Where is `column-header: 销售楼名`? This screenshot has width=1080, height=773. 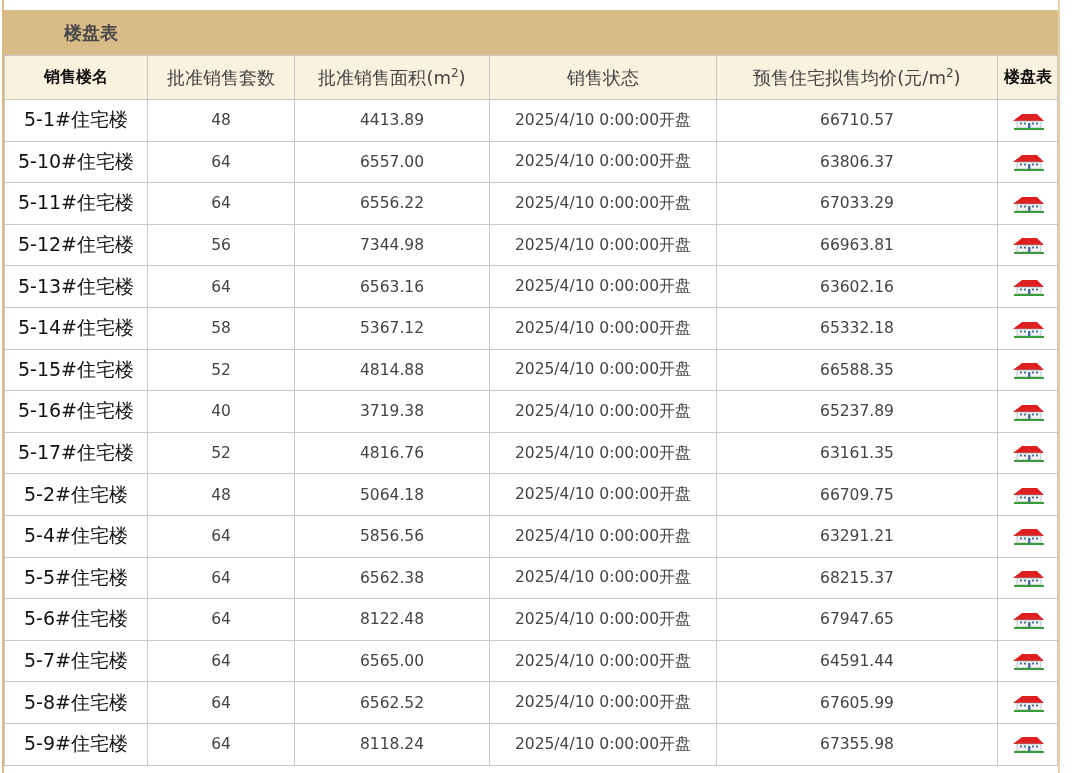 column-header: 销售楼名 is located at coordinates (76, 77).